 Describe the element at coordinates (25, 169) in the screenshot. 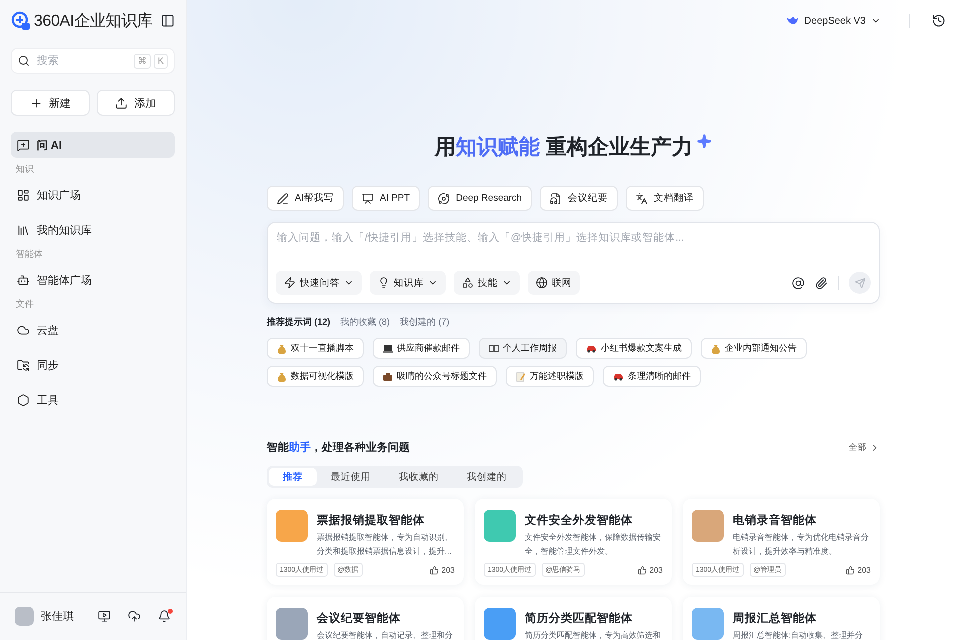

I see `nav-section-label: 知识` at that location.